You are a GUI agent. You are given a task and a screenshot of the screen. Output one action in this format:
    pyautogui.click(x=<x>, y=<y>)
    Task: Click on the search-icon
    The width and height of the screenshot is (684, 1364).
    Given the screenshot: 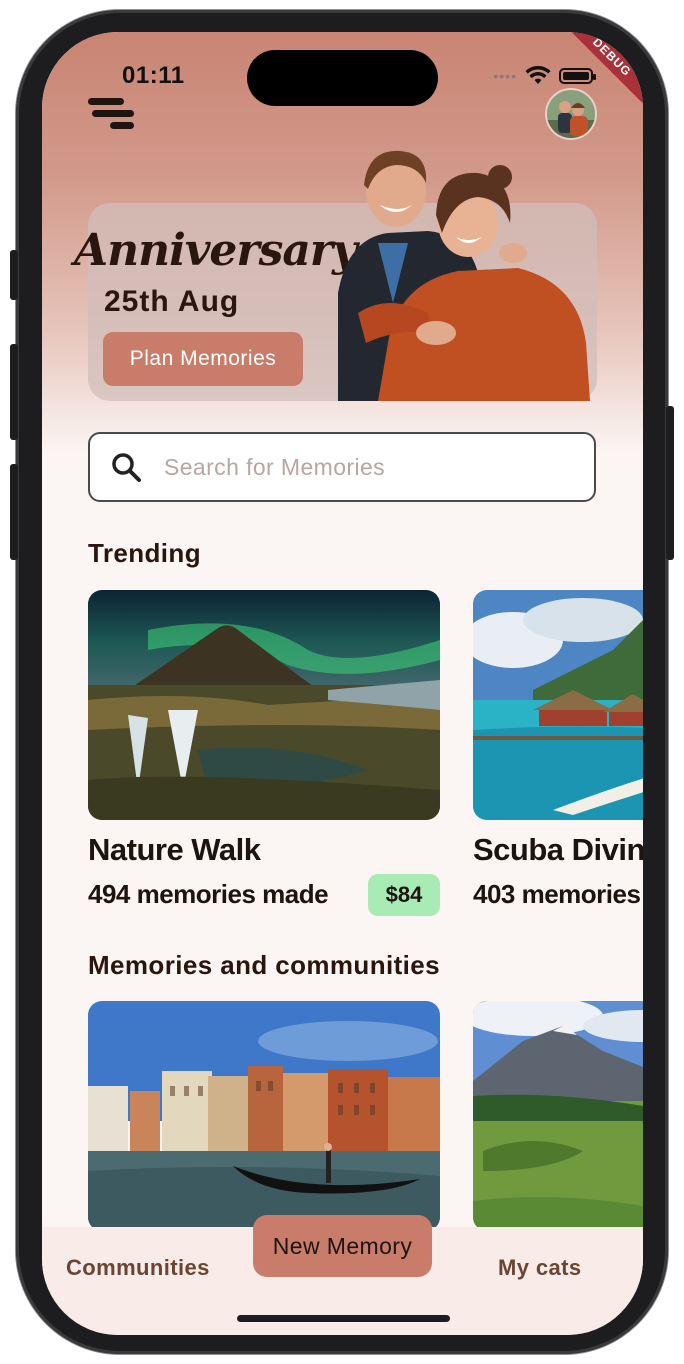 What is the action you would take?
    pyautogui.click(x=126, y=467)
    